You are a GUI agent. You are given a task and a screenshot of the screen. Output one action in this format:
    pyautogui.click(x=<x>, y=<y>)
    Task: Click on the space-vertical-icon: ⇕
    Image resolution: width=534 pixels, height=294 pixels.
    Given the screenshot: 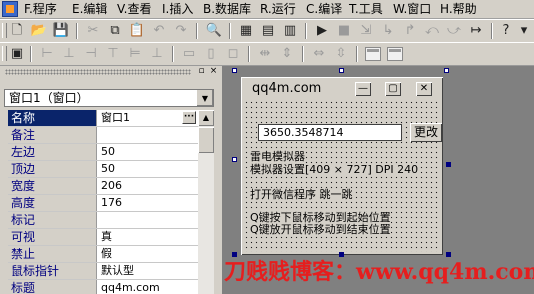 What is the action you would take?
    pyautogui.click(x=287, y=54)
    